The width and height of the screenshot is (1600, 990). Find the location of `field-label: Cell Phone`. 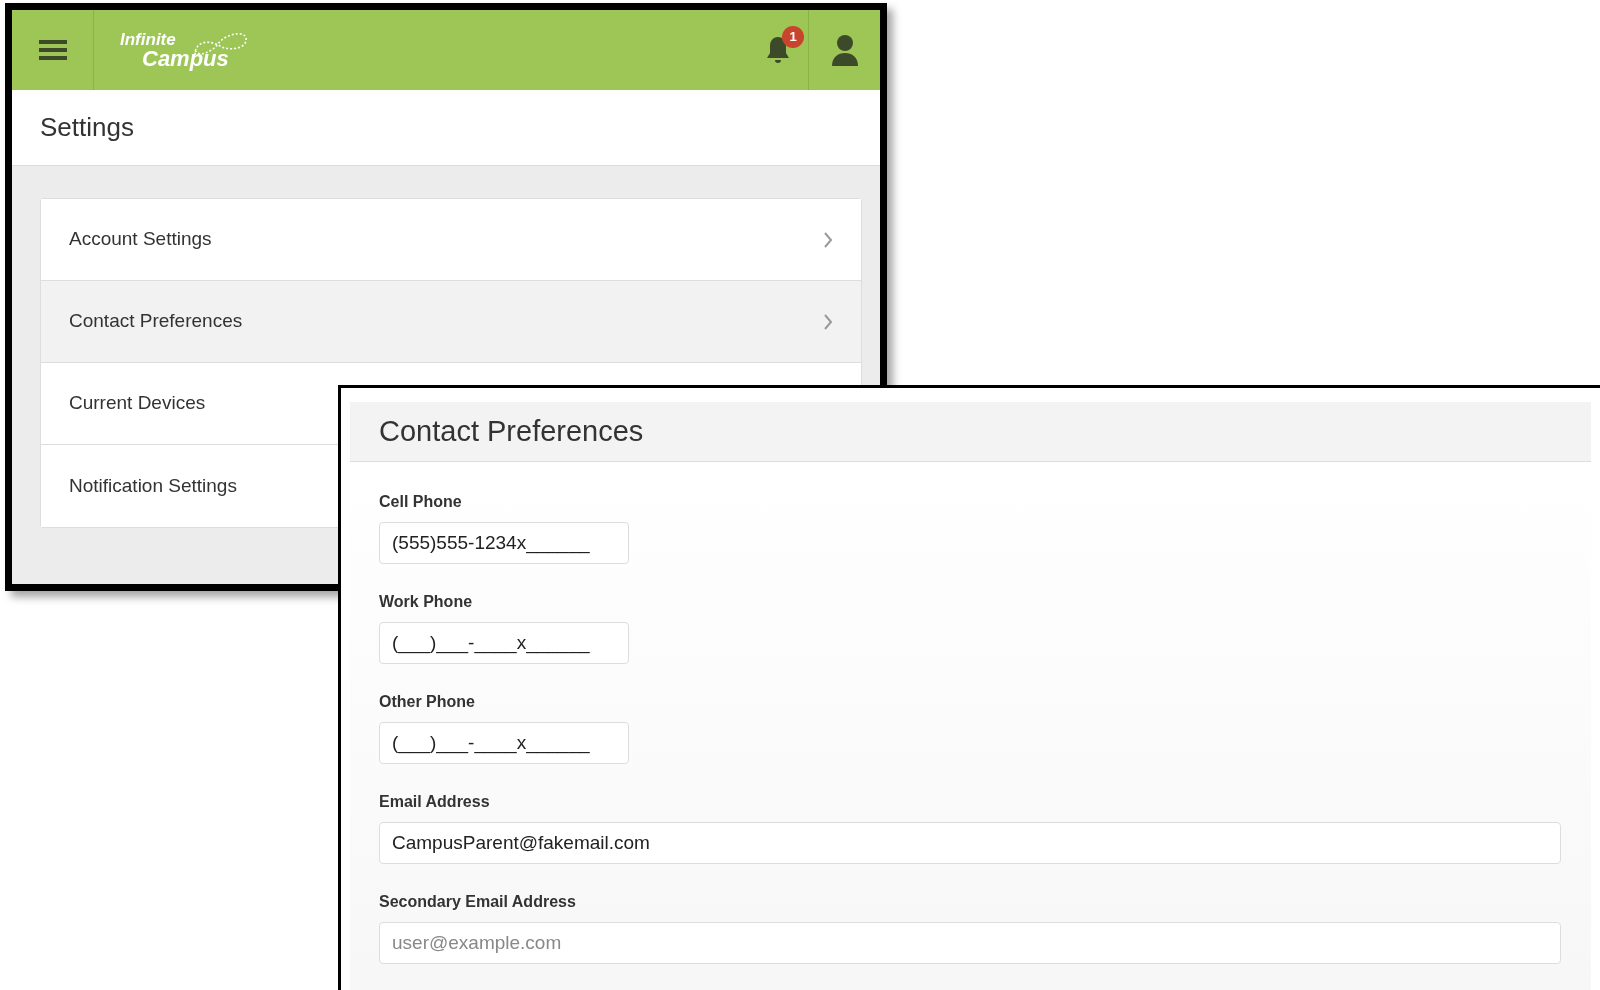

field-label: Cell Phone is located at coordinates (420, 502).